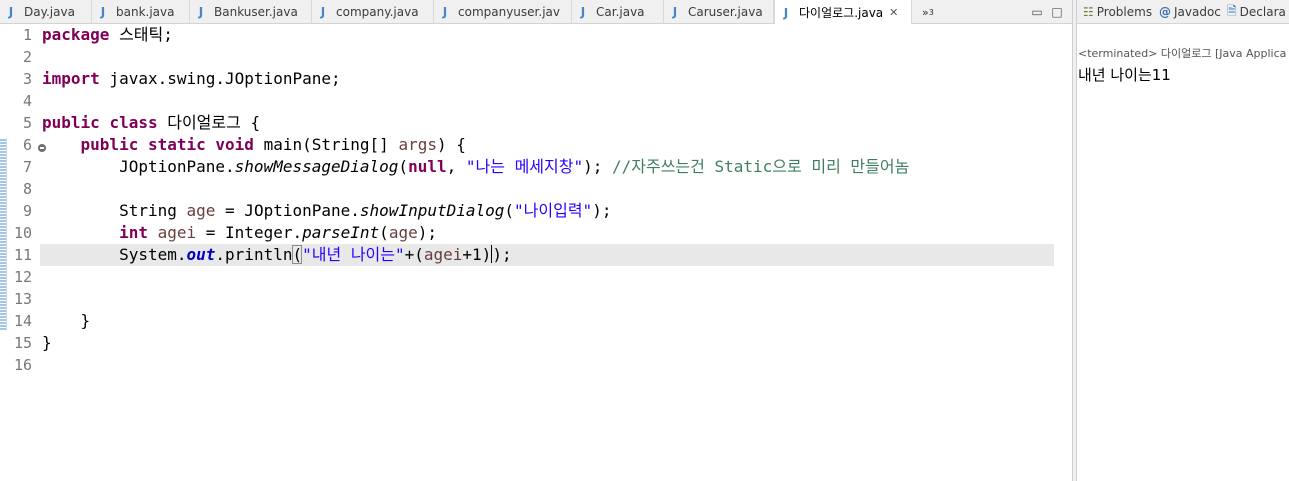  I want to click on line-number: 3, so click(27, 79).